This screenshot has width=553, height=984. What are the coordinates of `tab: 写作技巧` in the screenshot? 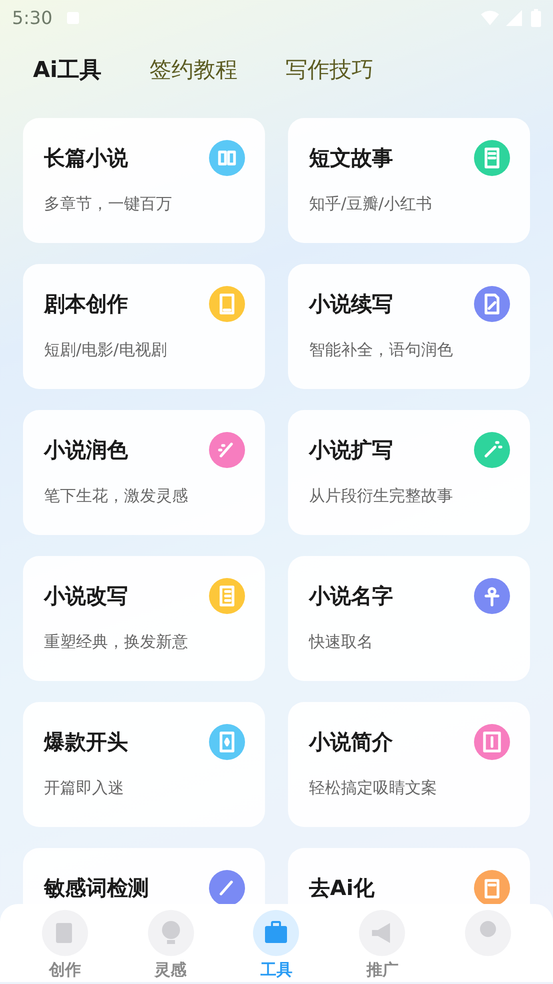 It's located at (330, 77).